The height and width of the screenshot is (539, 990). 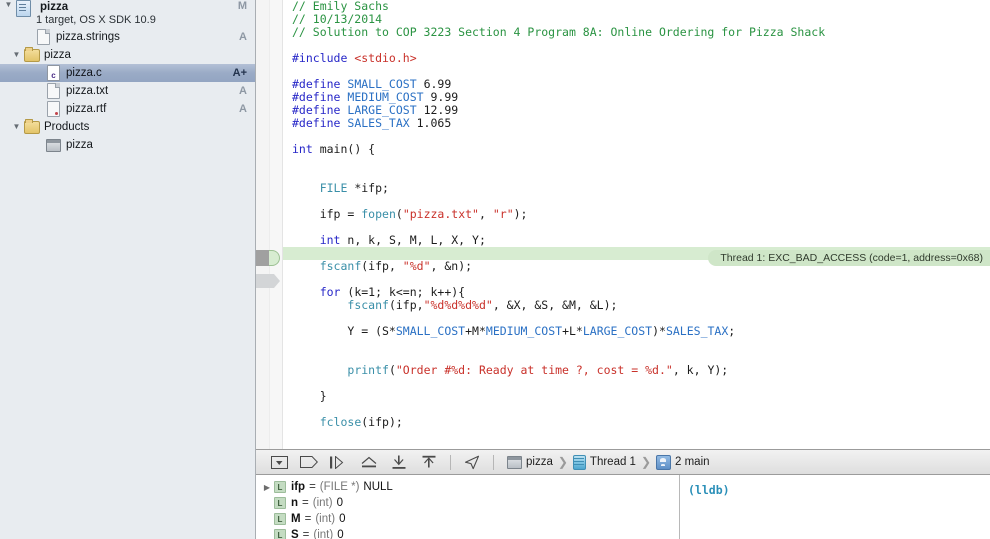 I want to click on step-over-icon, so click(x=337, y=462).